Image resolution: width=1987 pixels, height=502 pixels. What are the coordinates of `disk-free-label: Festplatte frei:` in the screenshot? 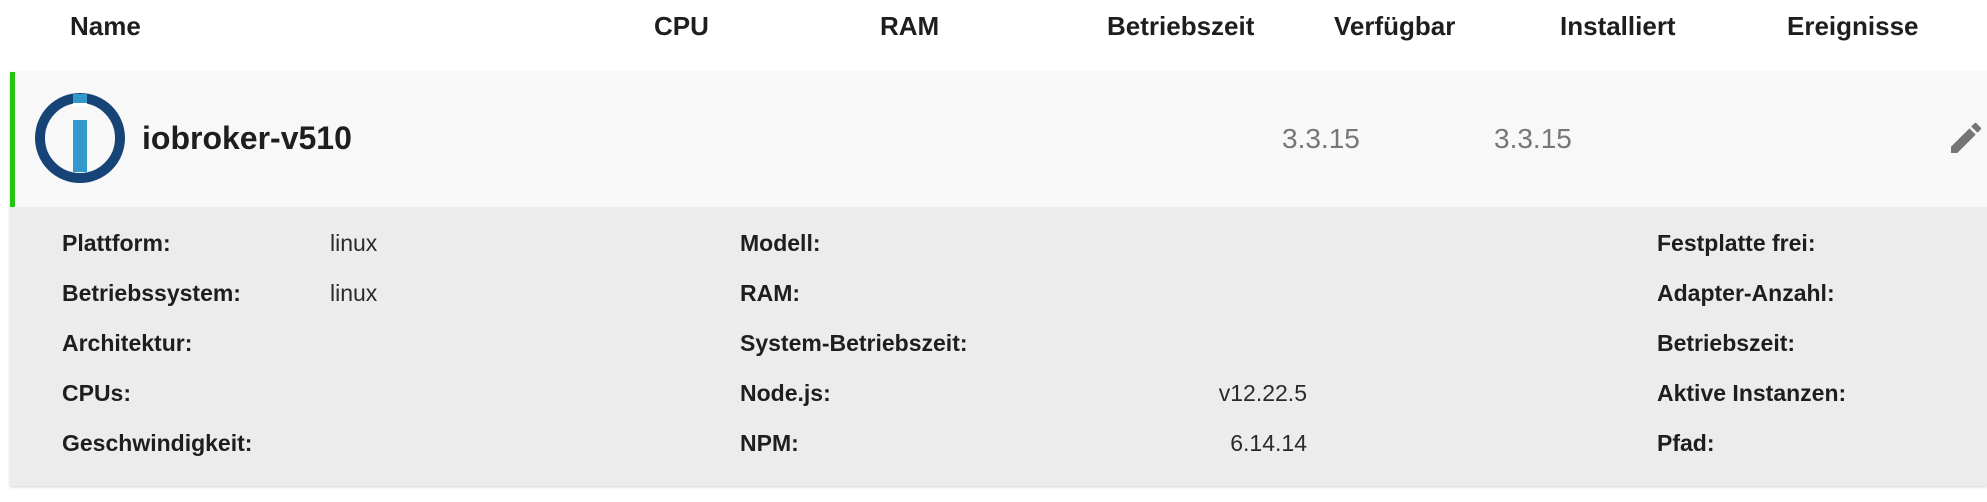 It's located at (1736, 243).